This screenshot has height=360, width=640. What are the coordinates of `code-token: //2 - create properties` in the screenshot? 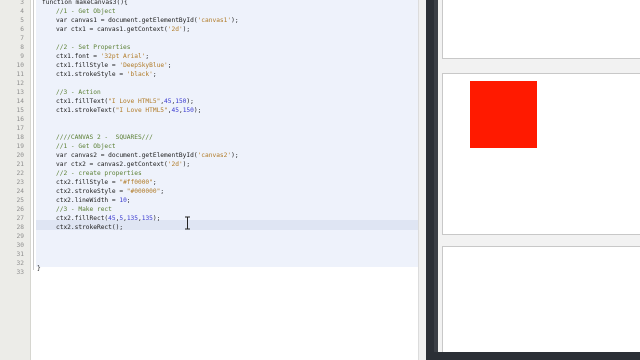 It's located at (99, 173).